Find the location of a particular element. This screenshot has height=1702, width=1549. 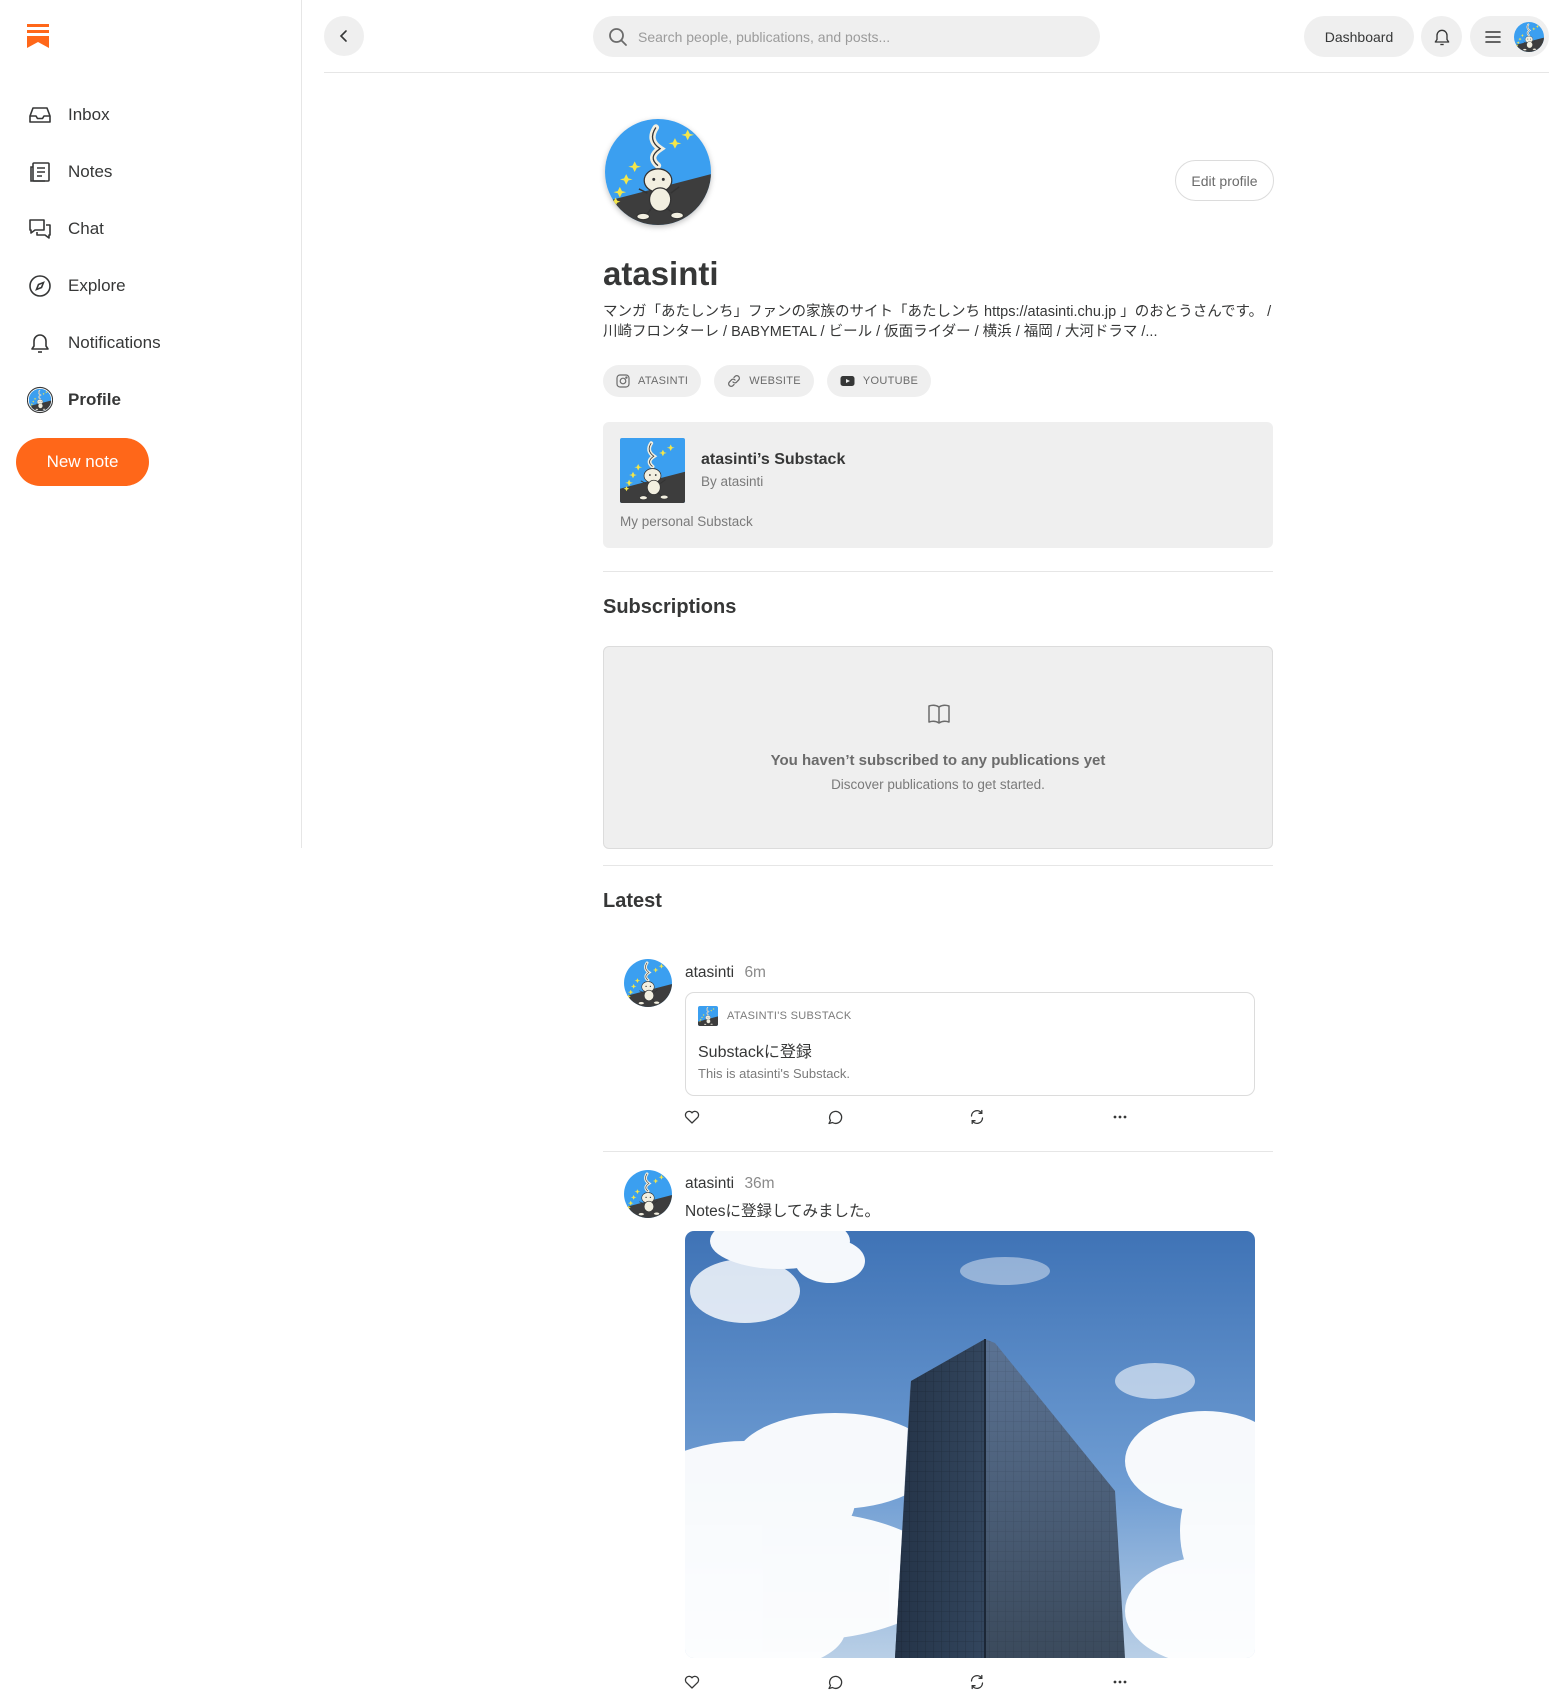

sidebar-item-explore: Explore is located at coordinates (151, 285).